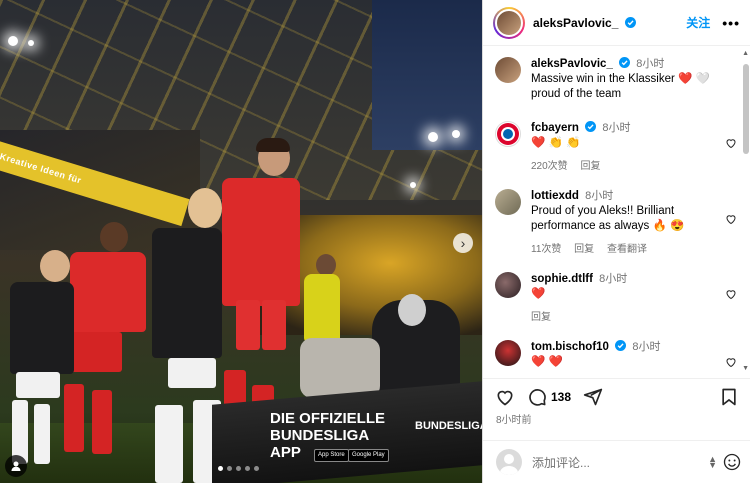 The height and width of the screenshot is (483, 750). What do you see at coordinates (617, 147) in the screenshot?
I see `comment-item: fcbayern 8小时 ❤️ 👏 👏 220次赞 回复` at bounding box center [617, 147].